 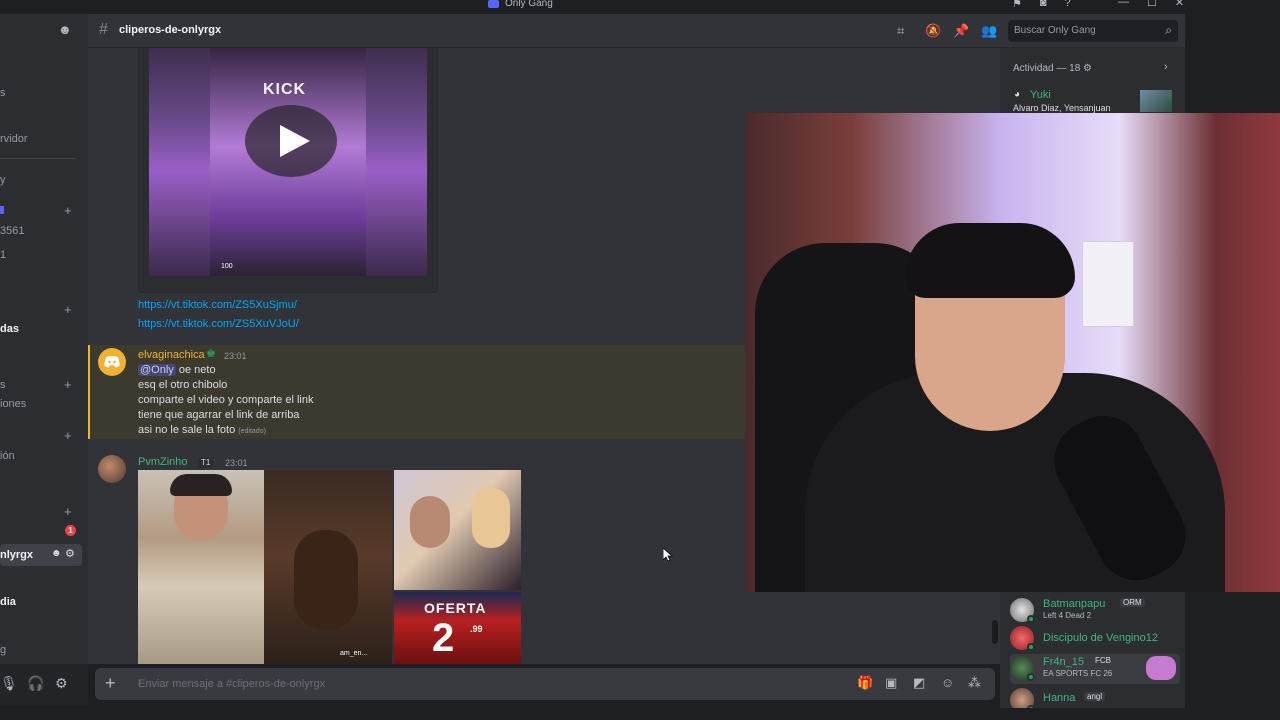 I want to click on activity-header: Actividad — 18 ⚙, so click(x=1052, y=68).